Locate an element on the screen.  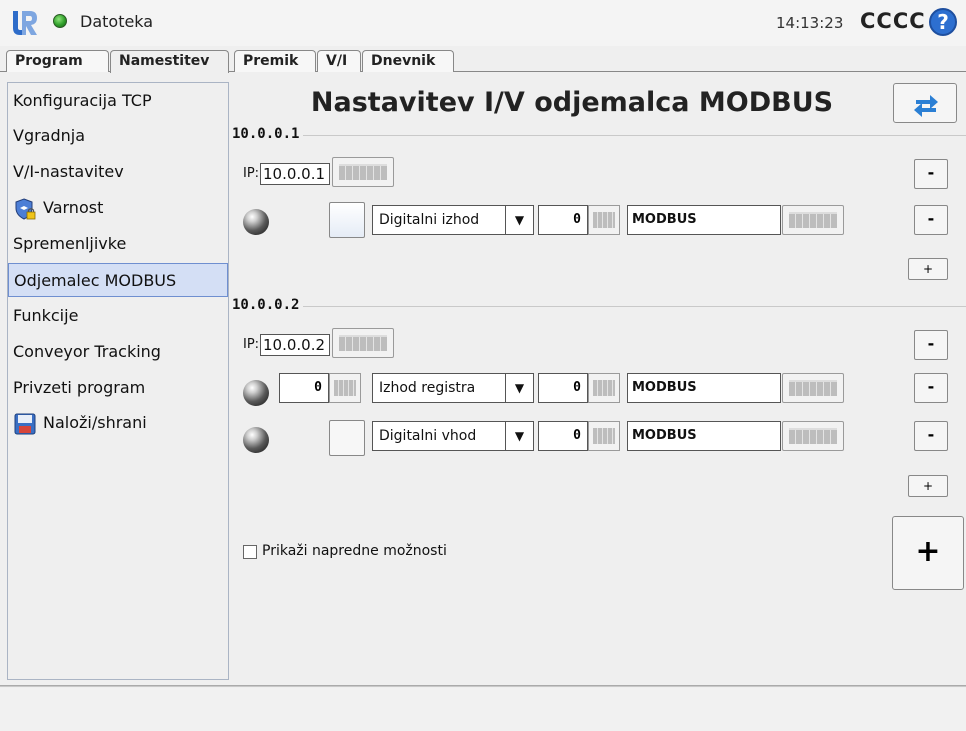
sidebar-item-load-save: Naloži/shrani is located at coordinates (118, 423).